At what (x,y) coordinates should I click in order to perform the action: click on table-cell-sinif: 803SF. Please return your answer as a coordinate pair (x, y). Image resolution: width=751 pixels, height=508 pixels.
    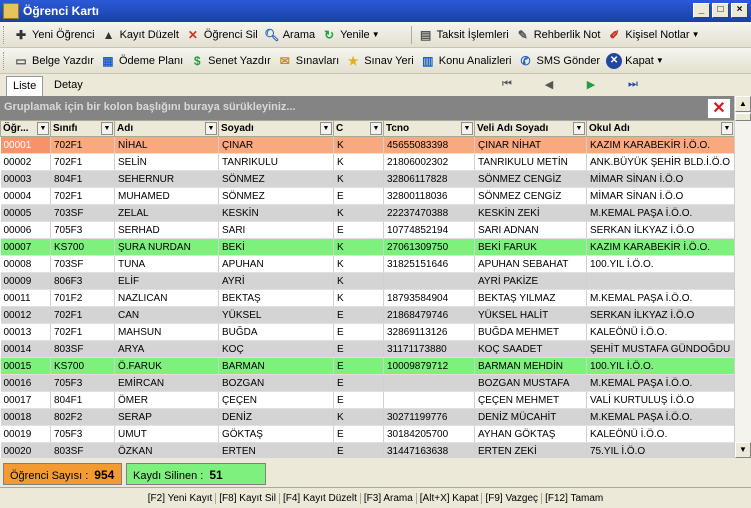
    Looking at the image, I should click on (82, 349).